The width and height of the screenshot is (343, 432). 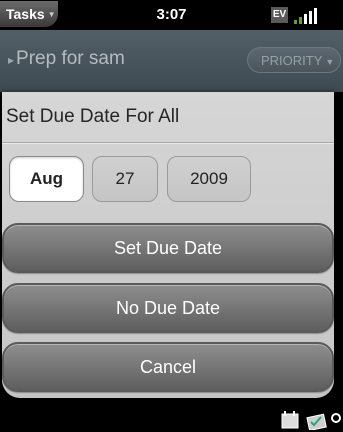 What do you see at coordinates (209, 179) in the screenshot?
I see `year-picker: 2009` at bounding box center [209, 179].